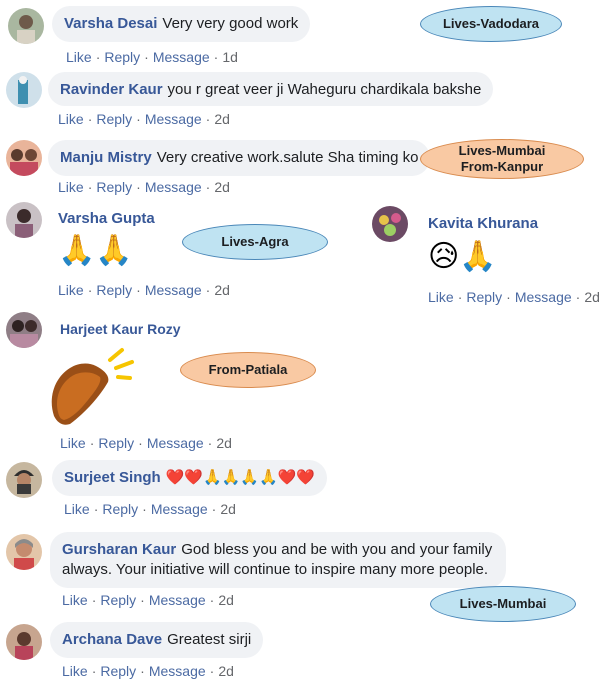  Describe the element at coordinates (110, 23) in the screenshot. I see `commenter-name: Varsha Desai` at that location.